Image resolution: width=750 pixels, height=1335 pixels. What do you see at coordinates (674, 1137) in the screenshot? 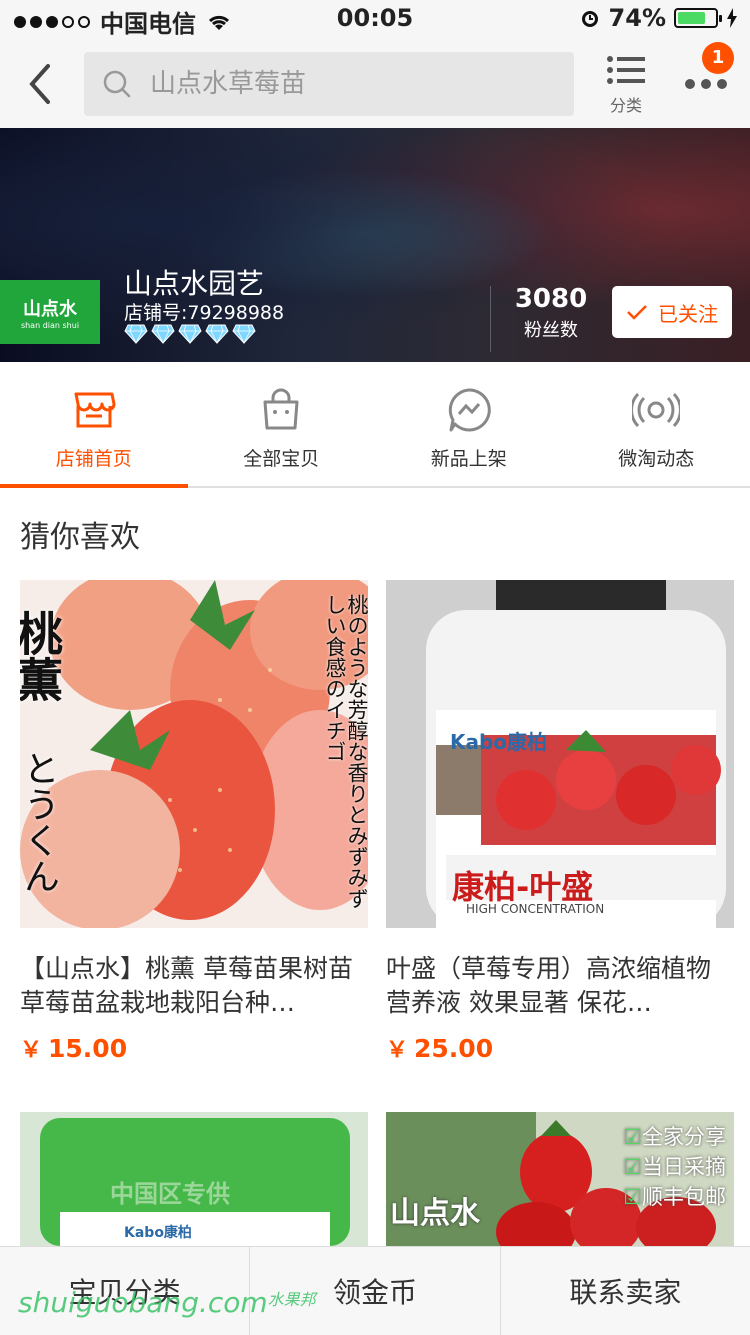
I see `image-bullet: ☑全家分享` at bounding box center [674, 1137].